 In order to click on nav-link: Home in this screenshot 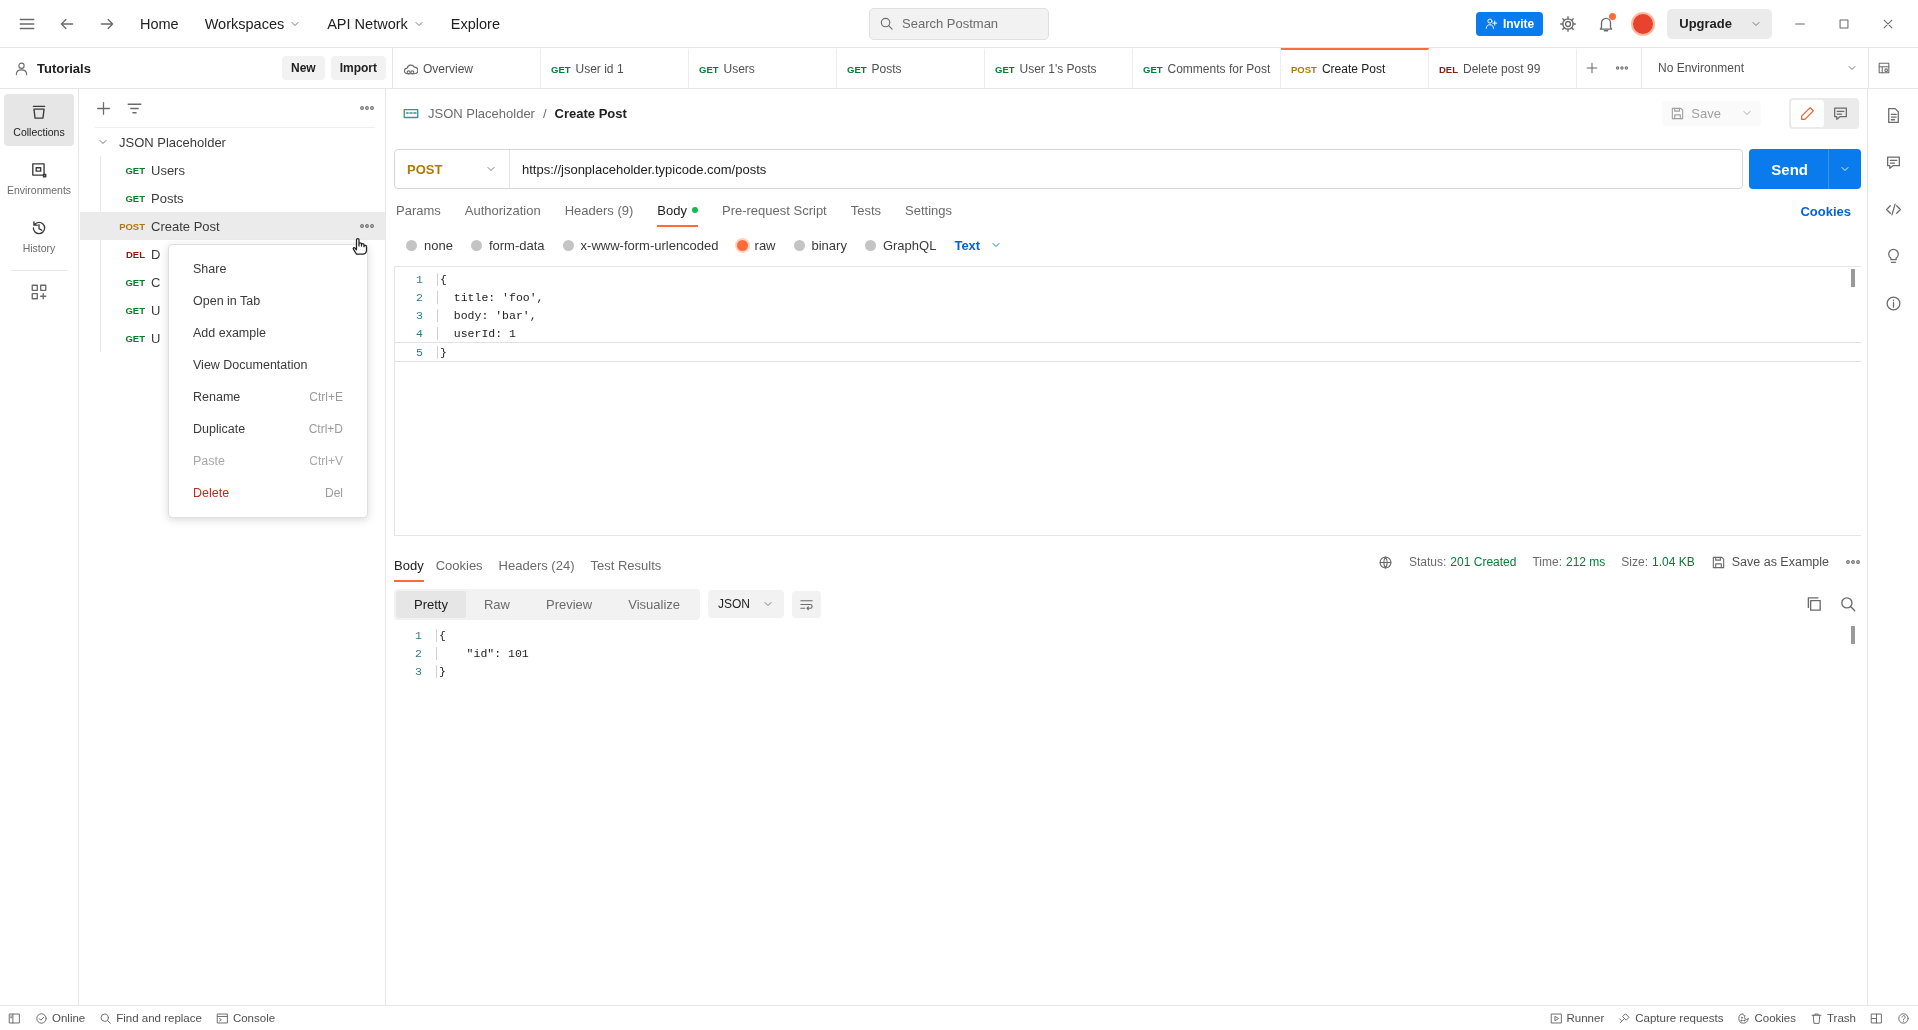, I will do `click(159, 23)`.